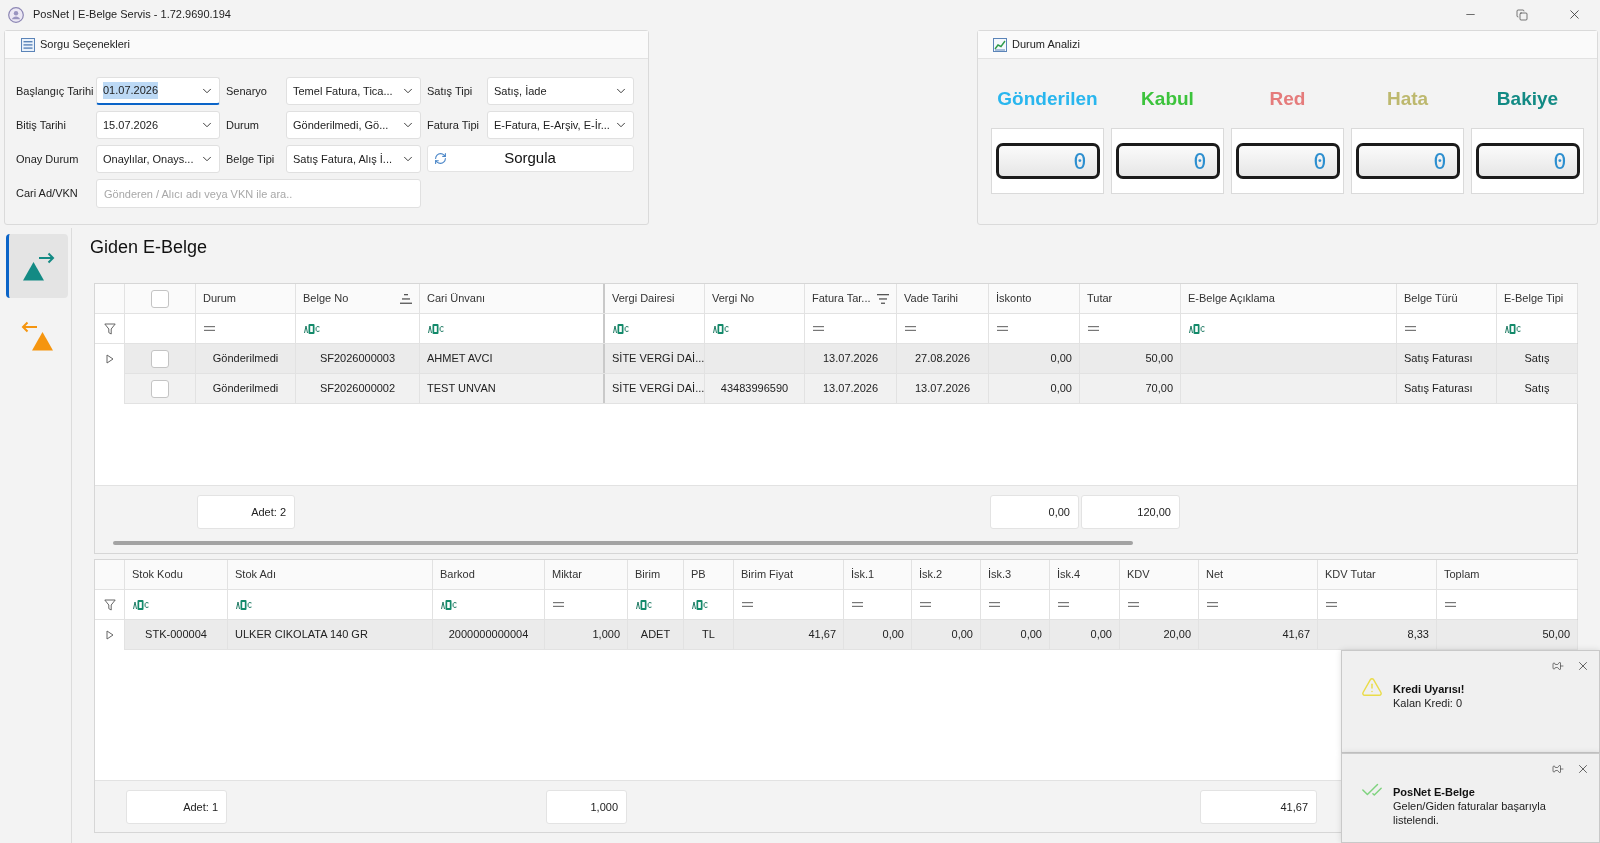 The width and height of the screenshot is (1600, 843). I want to click on column-header: İsk.3, so click(1015, 574).